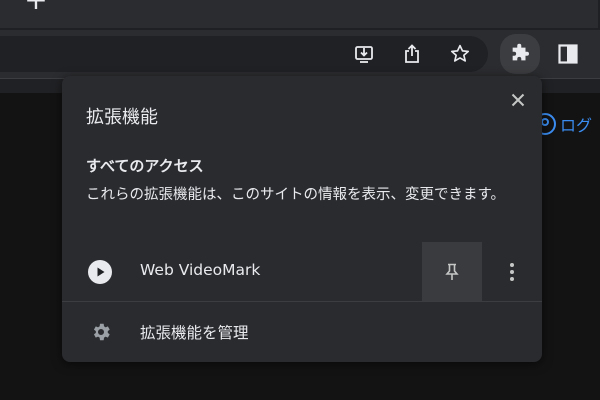  What do you see at coordinates (520, 54) in the screenshot?
I see `extensions-puzzle-icon` at bounding box center [520, 54].